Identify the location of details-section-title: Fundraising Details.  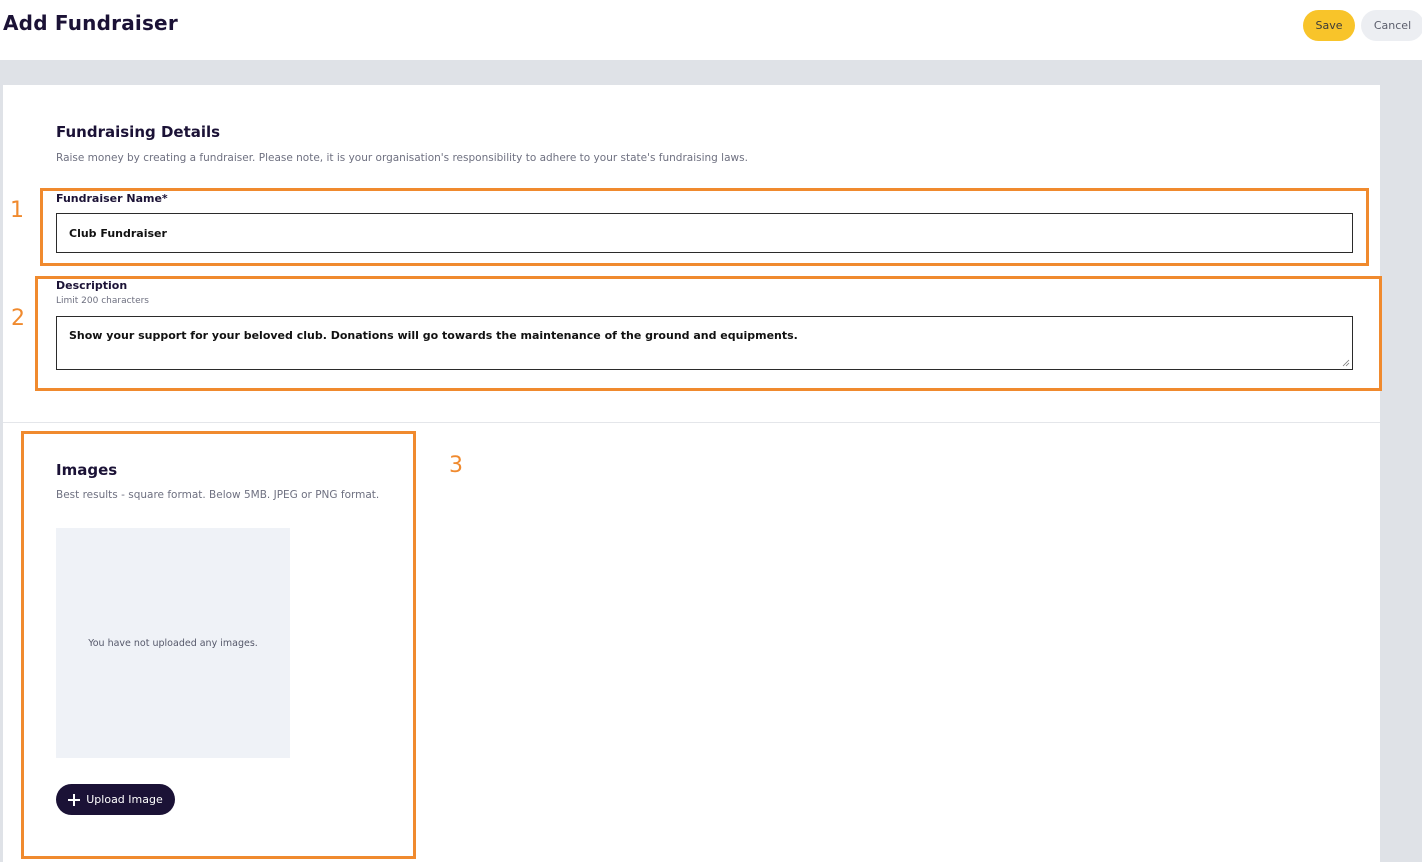
(138, 132).